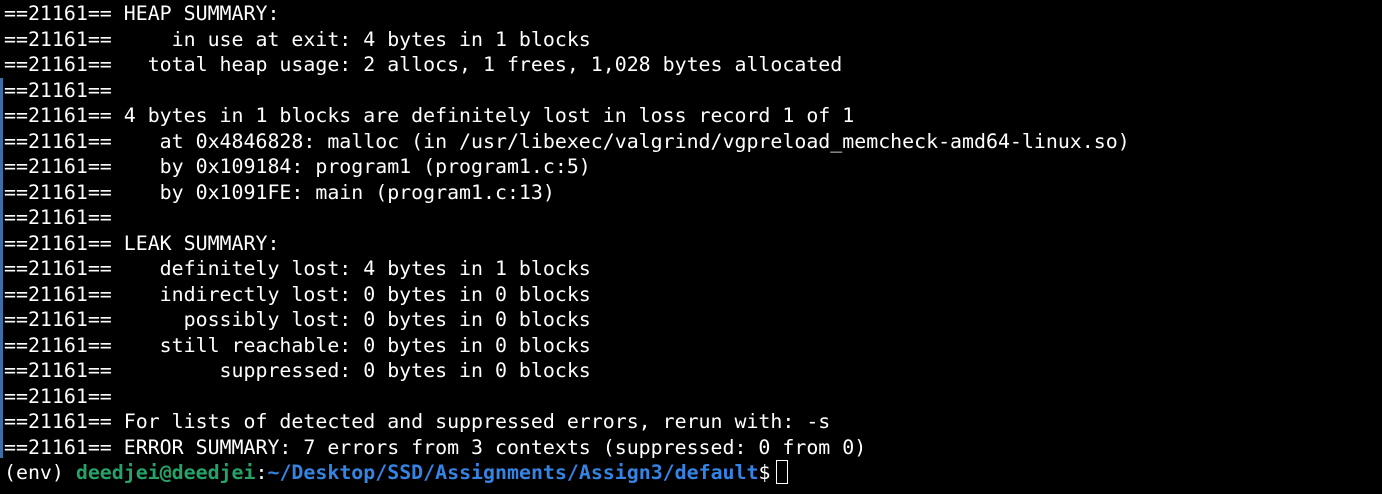  What do you see at coordinates (1, 268) in the screenshot?
I see `scroll-marker` at bounding box center [1, 268].